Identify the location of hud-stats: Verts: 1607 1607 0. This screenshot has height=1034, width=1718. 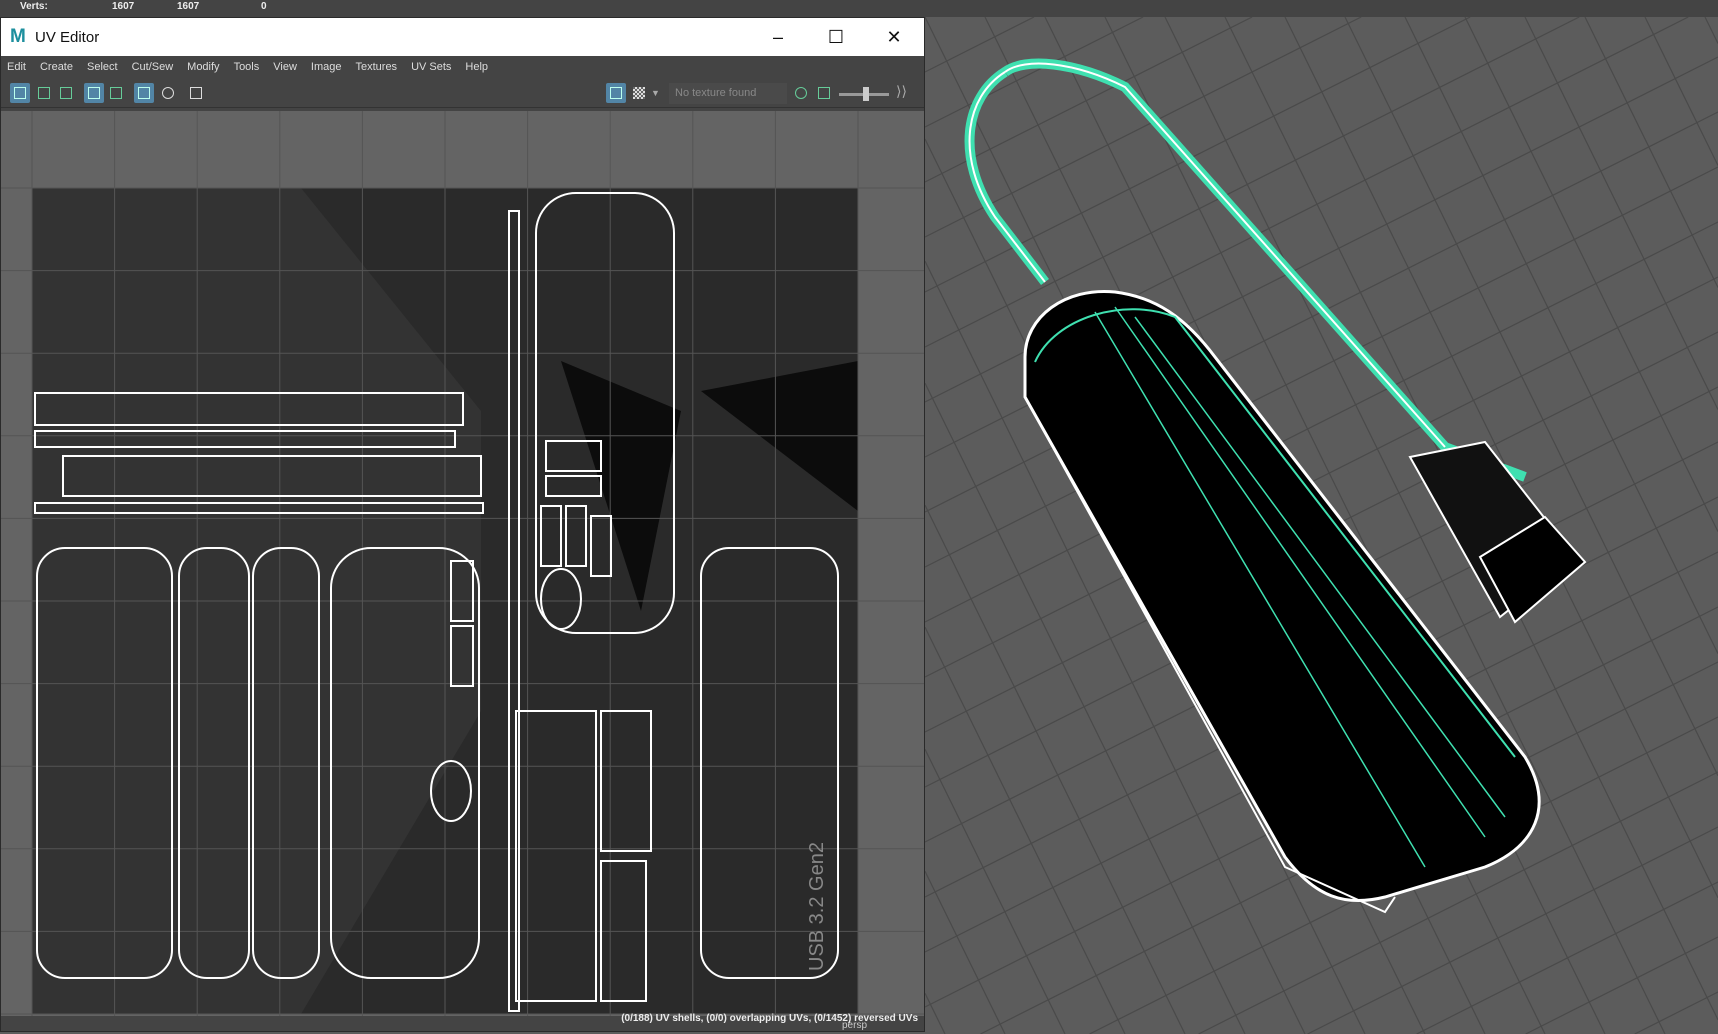
(859, 8).